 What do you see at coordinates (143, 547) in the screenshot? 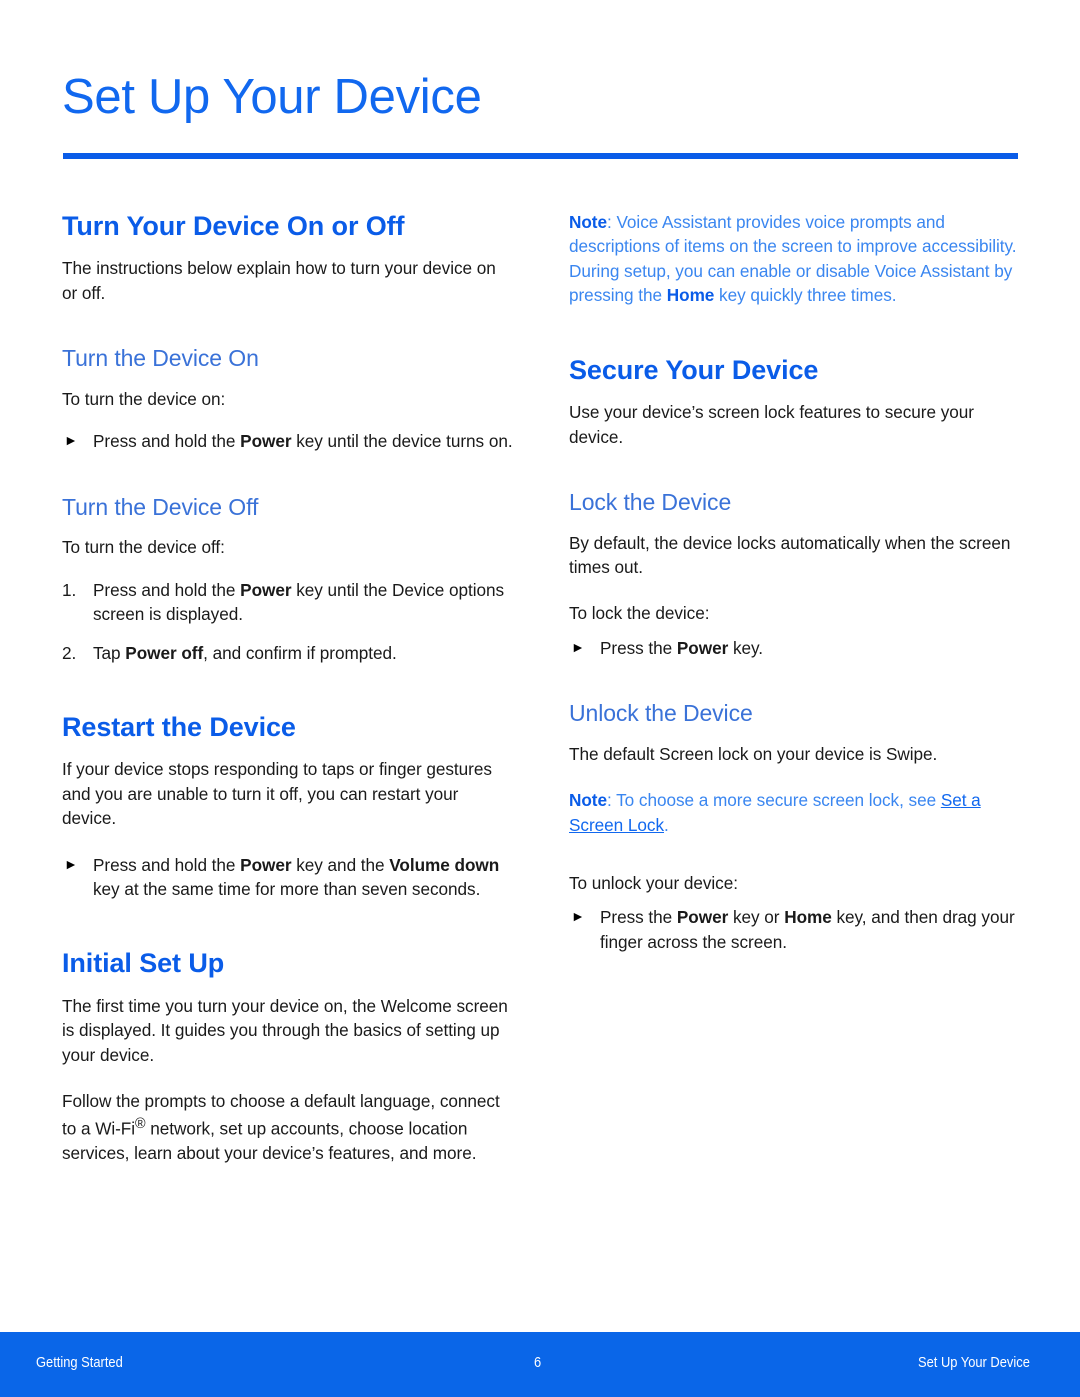
I see `lead-turn-device-off: To turn the device off:` at bounding box center [143, 547].